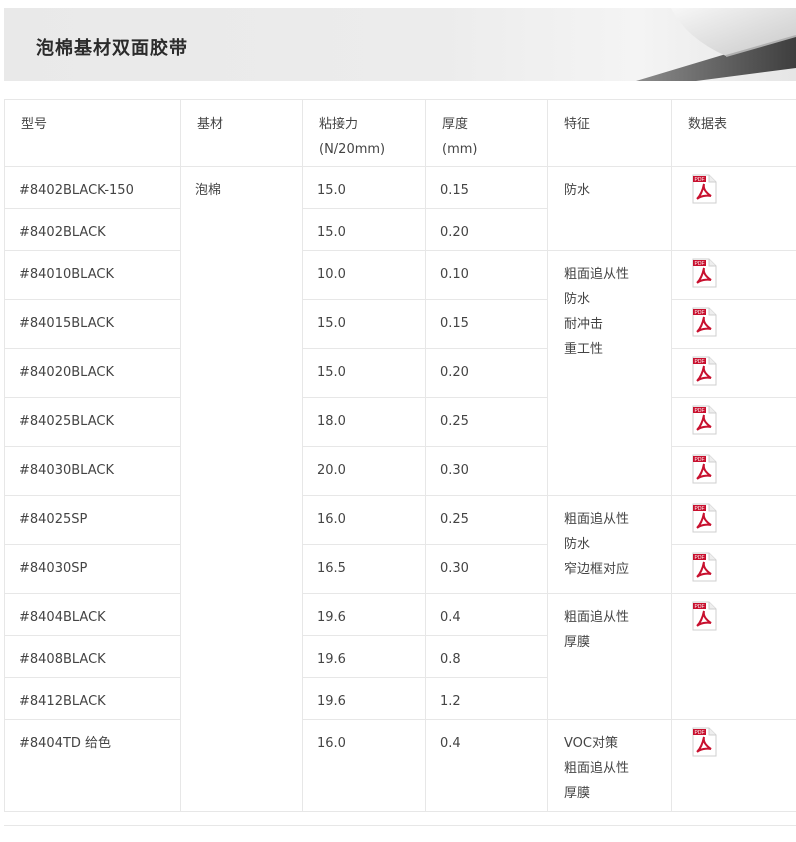 The height and width of the screenshot is (842, 796). Describe the element at coordinates (92, 520) in the screenshot. I see `model-cell: #84025SP` at that location.